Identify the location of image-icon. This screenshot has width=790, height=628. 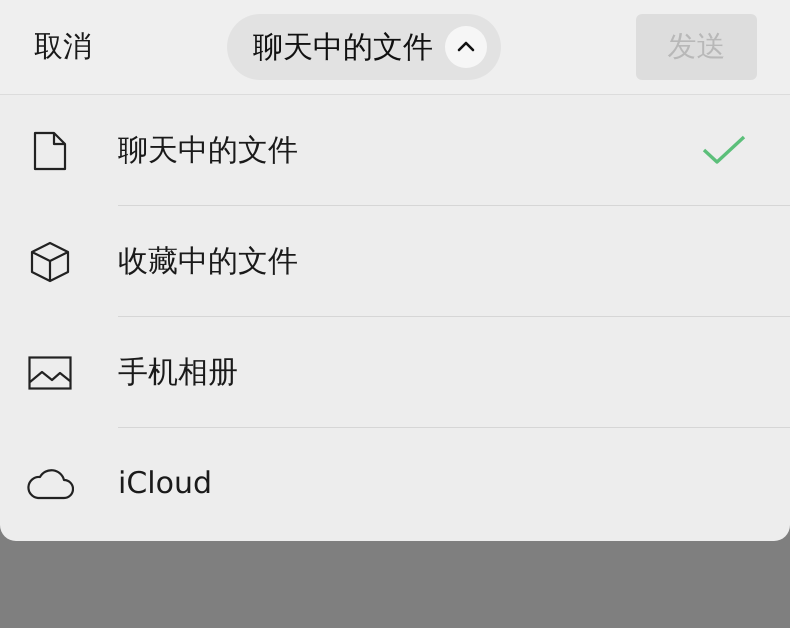
(50, 373).